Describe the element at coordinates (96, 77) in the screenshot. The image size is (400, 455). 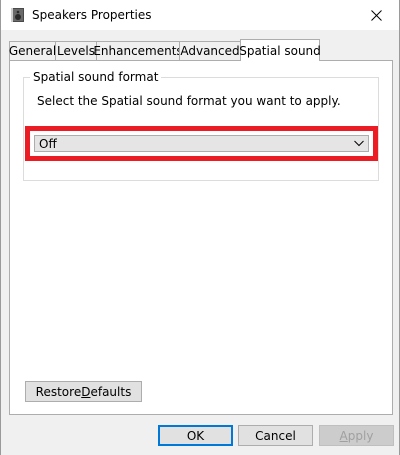
I see `group-title: Spatial sound format` at that location.